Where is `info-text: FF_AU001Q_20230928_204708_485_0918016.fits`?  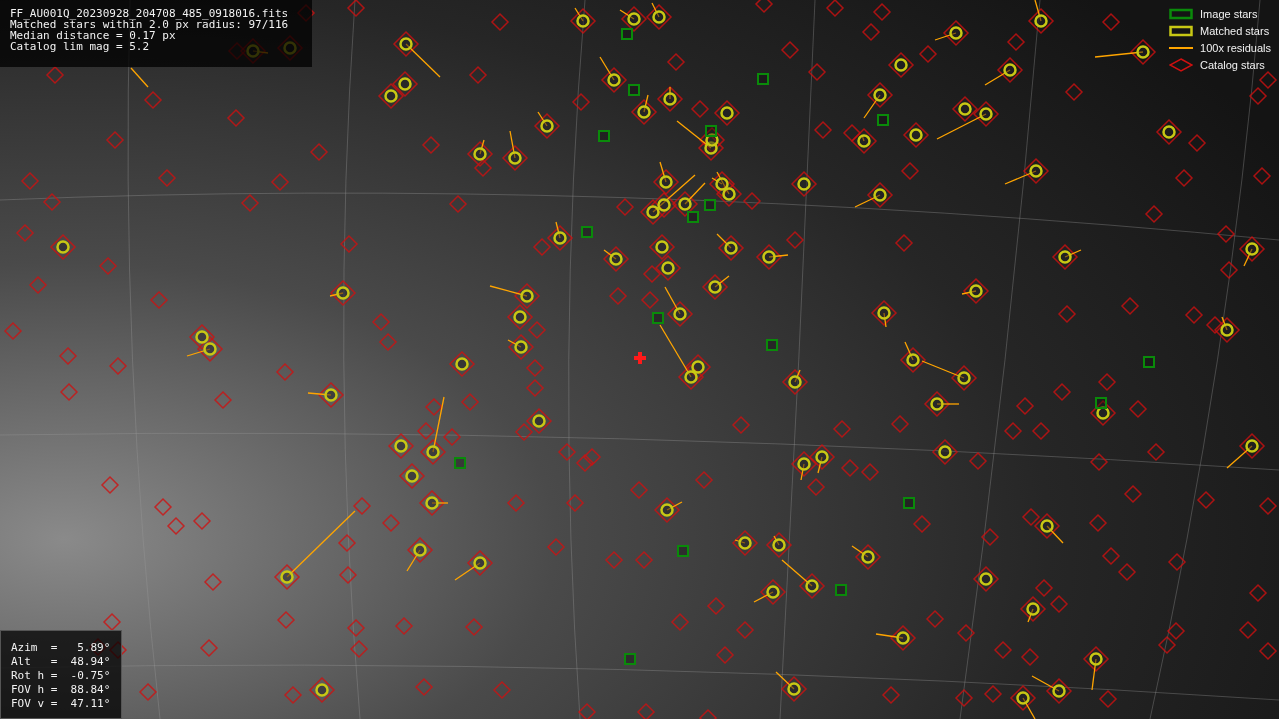 info-text: FF_AU001Q_20230928_204708_485_0918016.fits is located at coordinates (149, 13).